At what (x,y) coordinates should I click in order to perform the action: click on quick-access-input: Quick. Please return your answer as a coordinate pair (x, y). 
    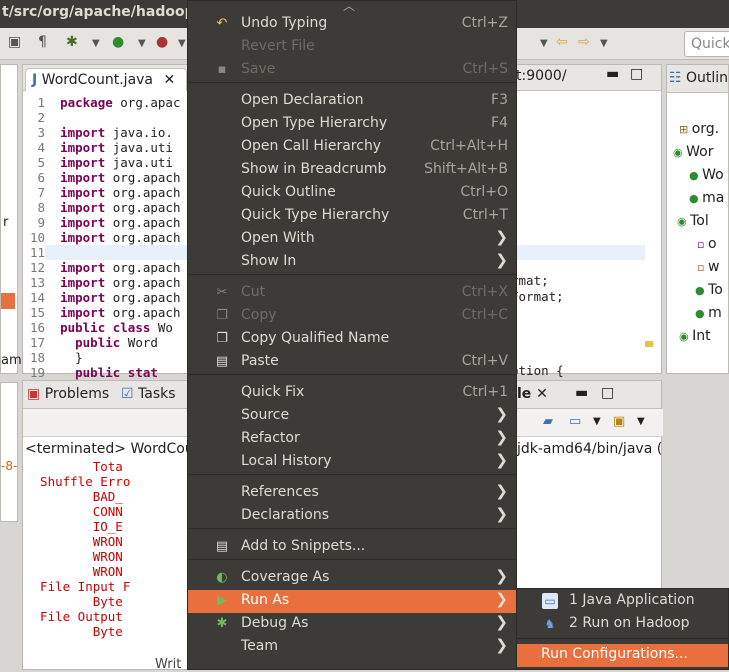
    Looking at the image, I should click on (706, 44).